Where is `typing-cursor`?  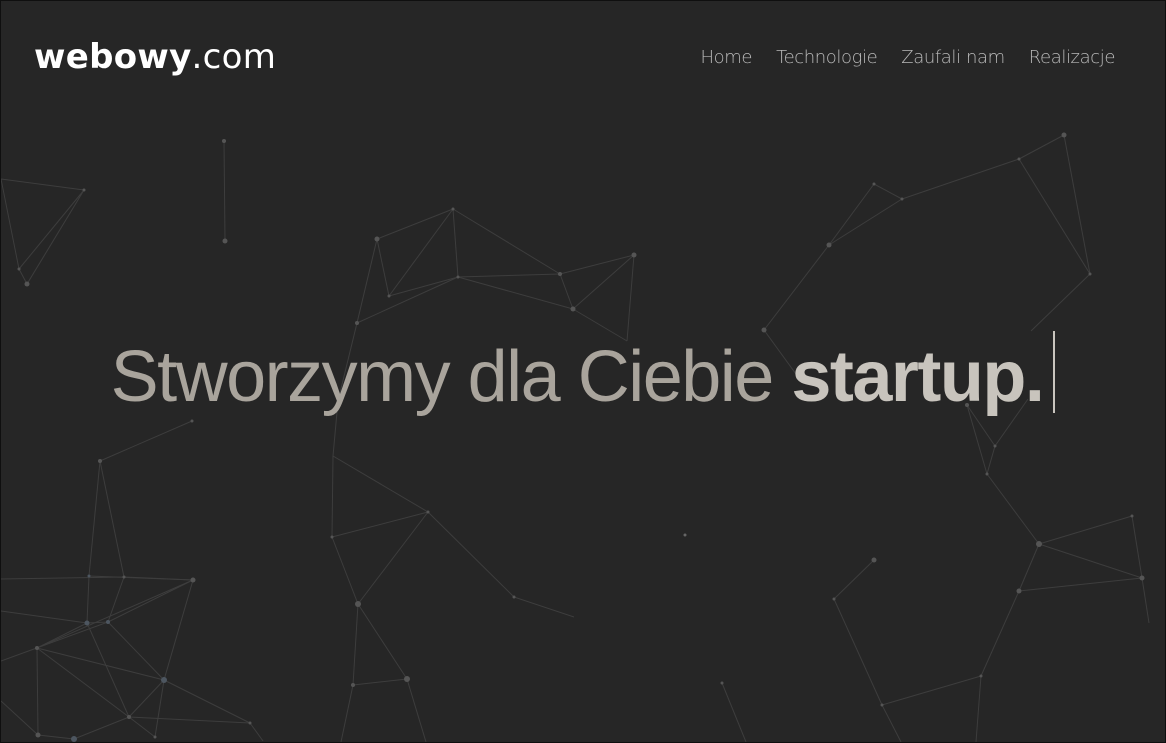
typing-cursor is located at coordinates (1054, 372).